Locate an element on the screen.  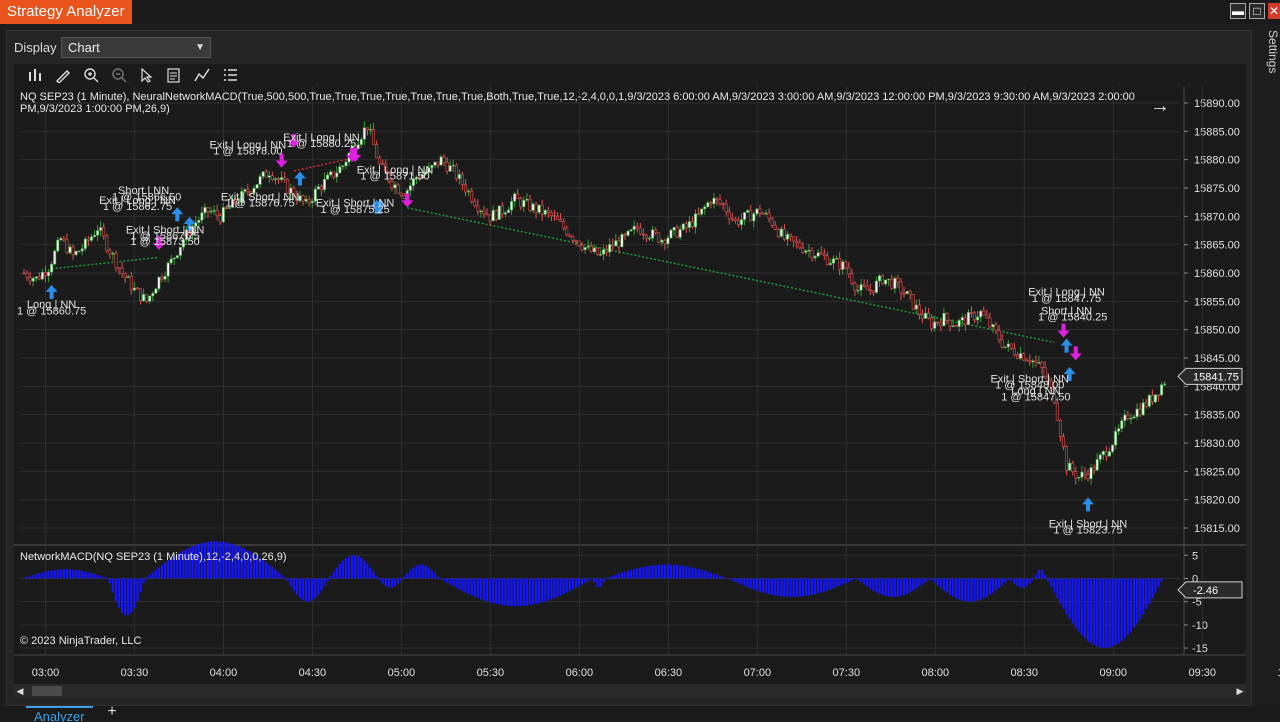
scroll-right-arrow-icon: → is located at coordinates (1160, 106).